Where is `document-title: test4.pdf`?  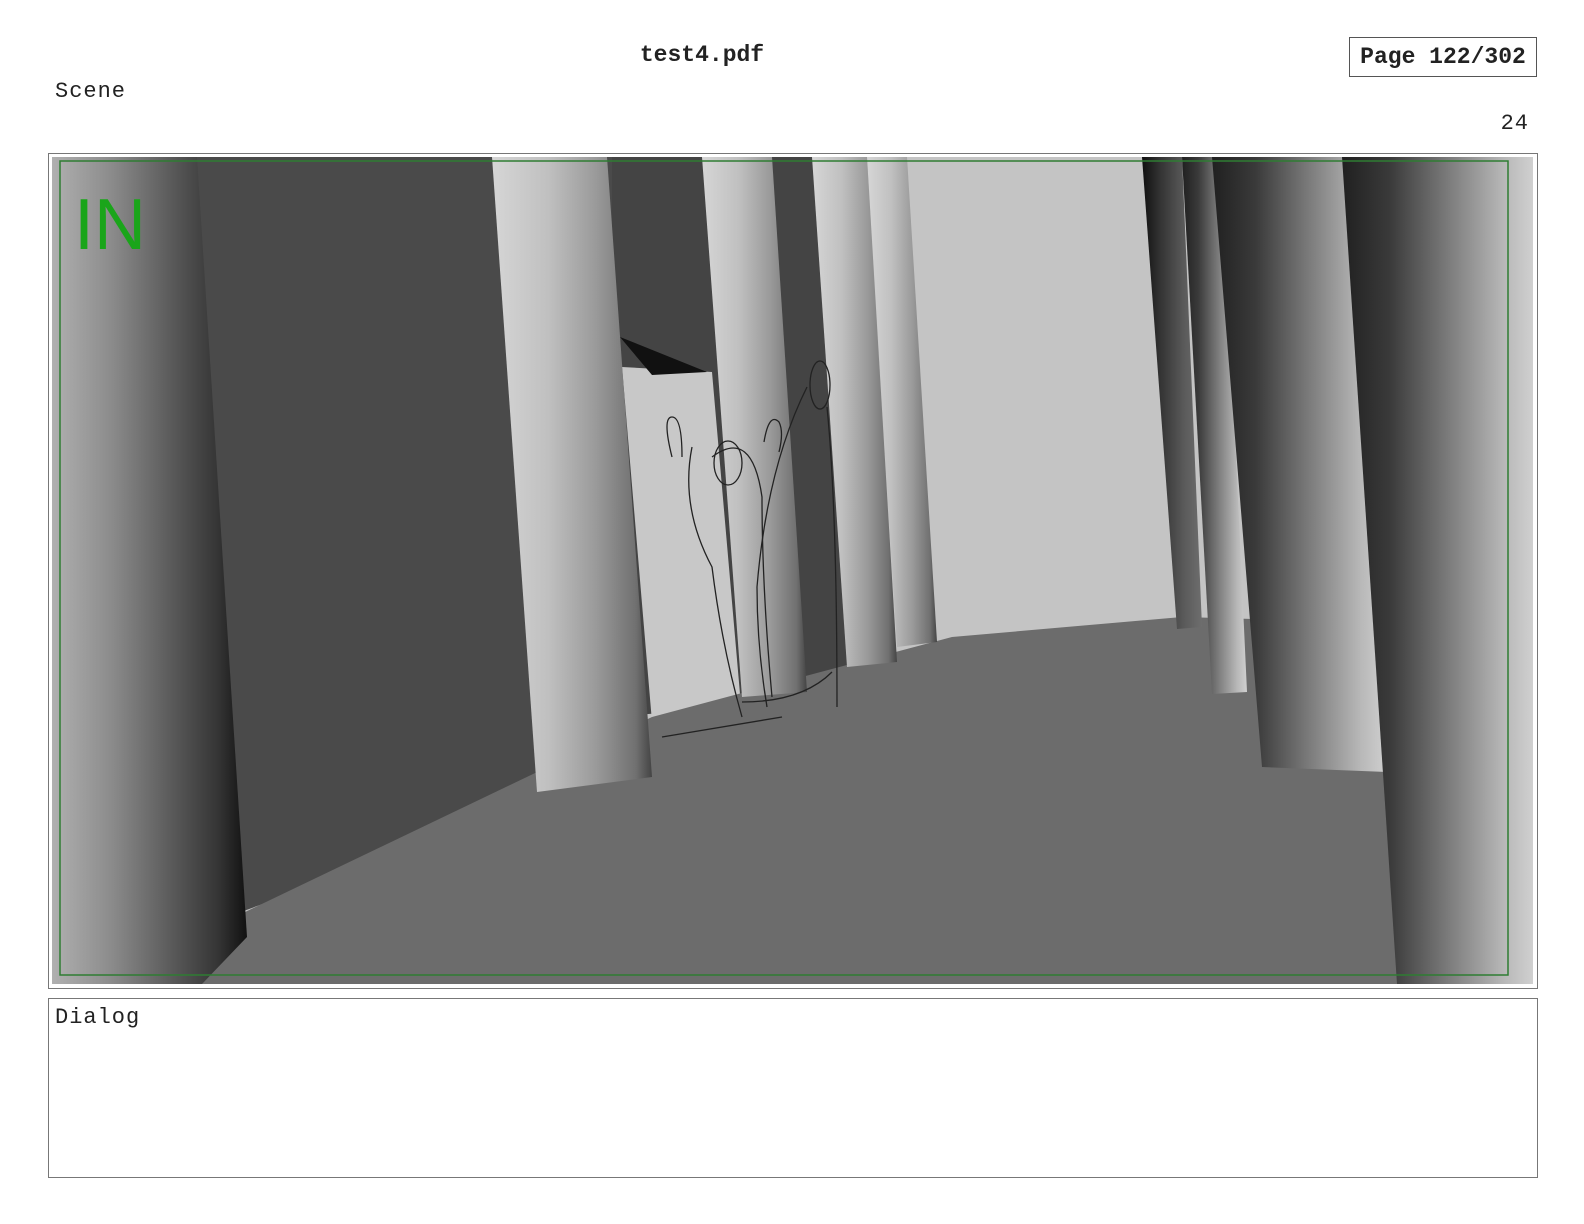
document-title: test4.pdf is located at coordinates (702, 55).